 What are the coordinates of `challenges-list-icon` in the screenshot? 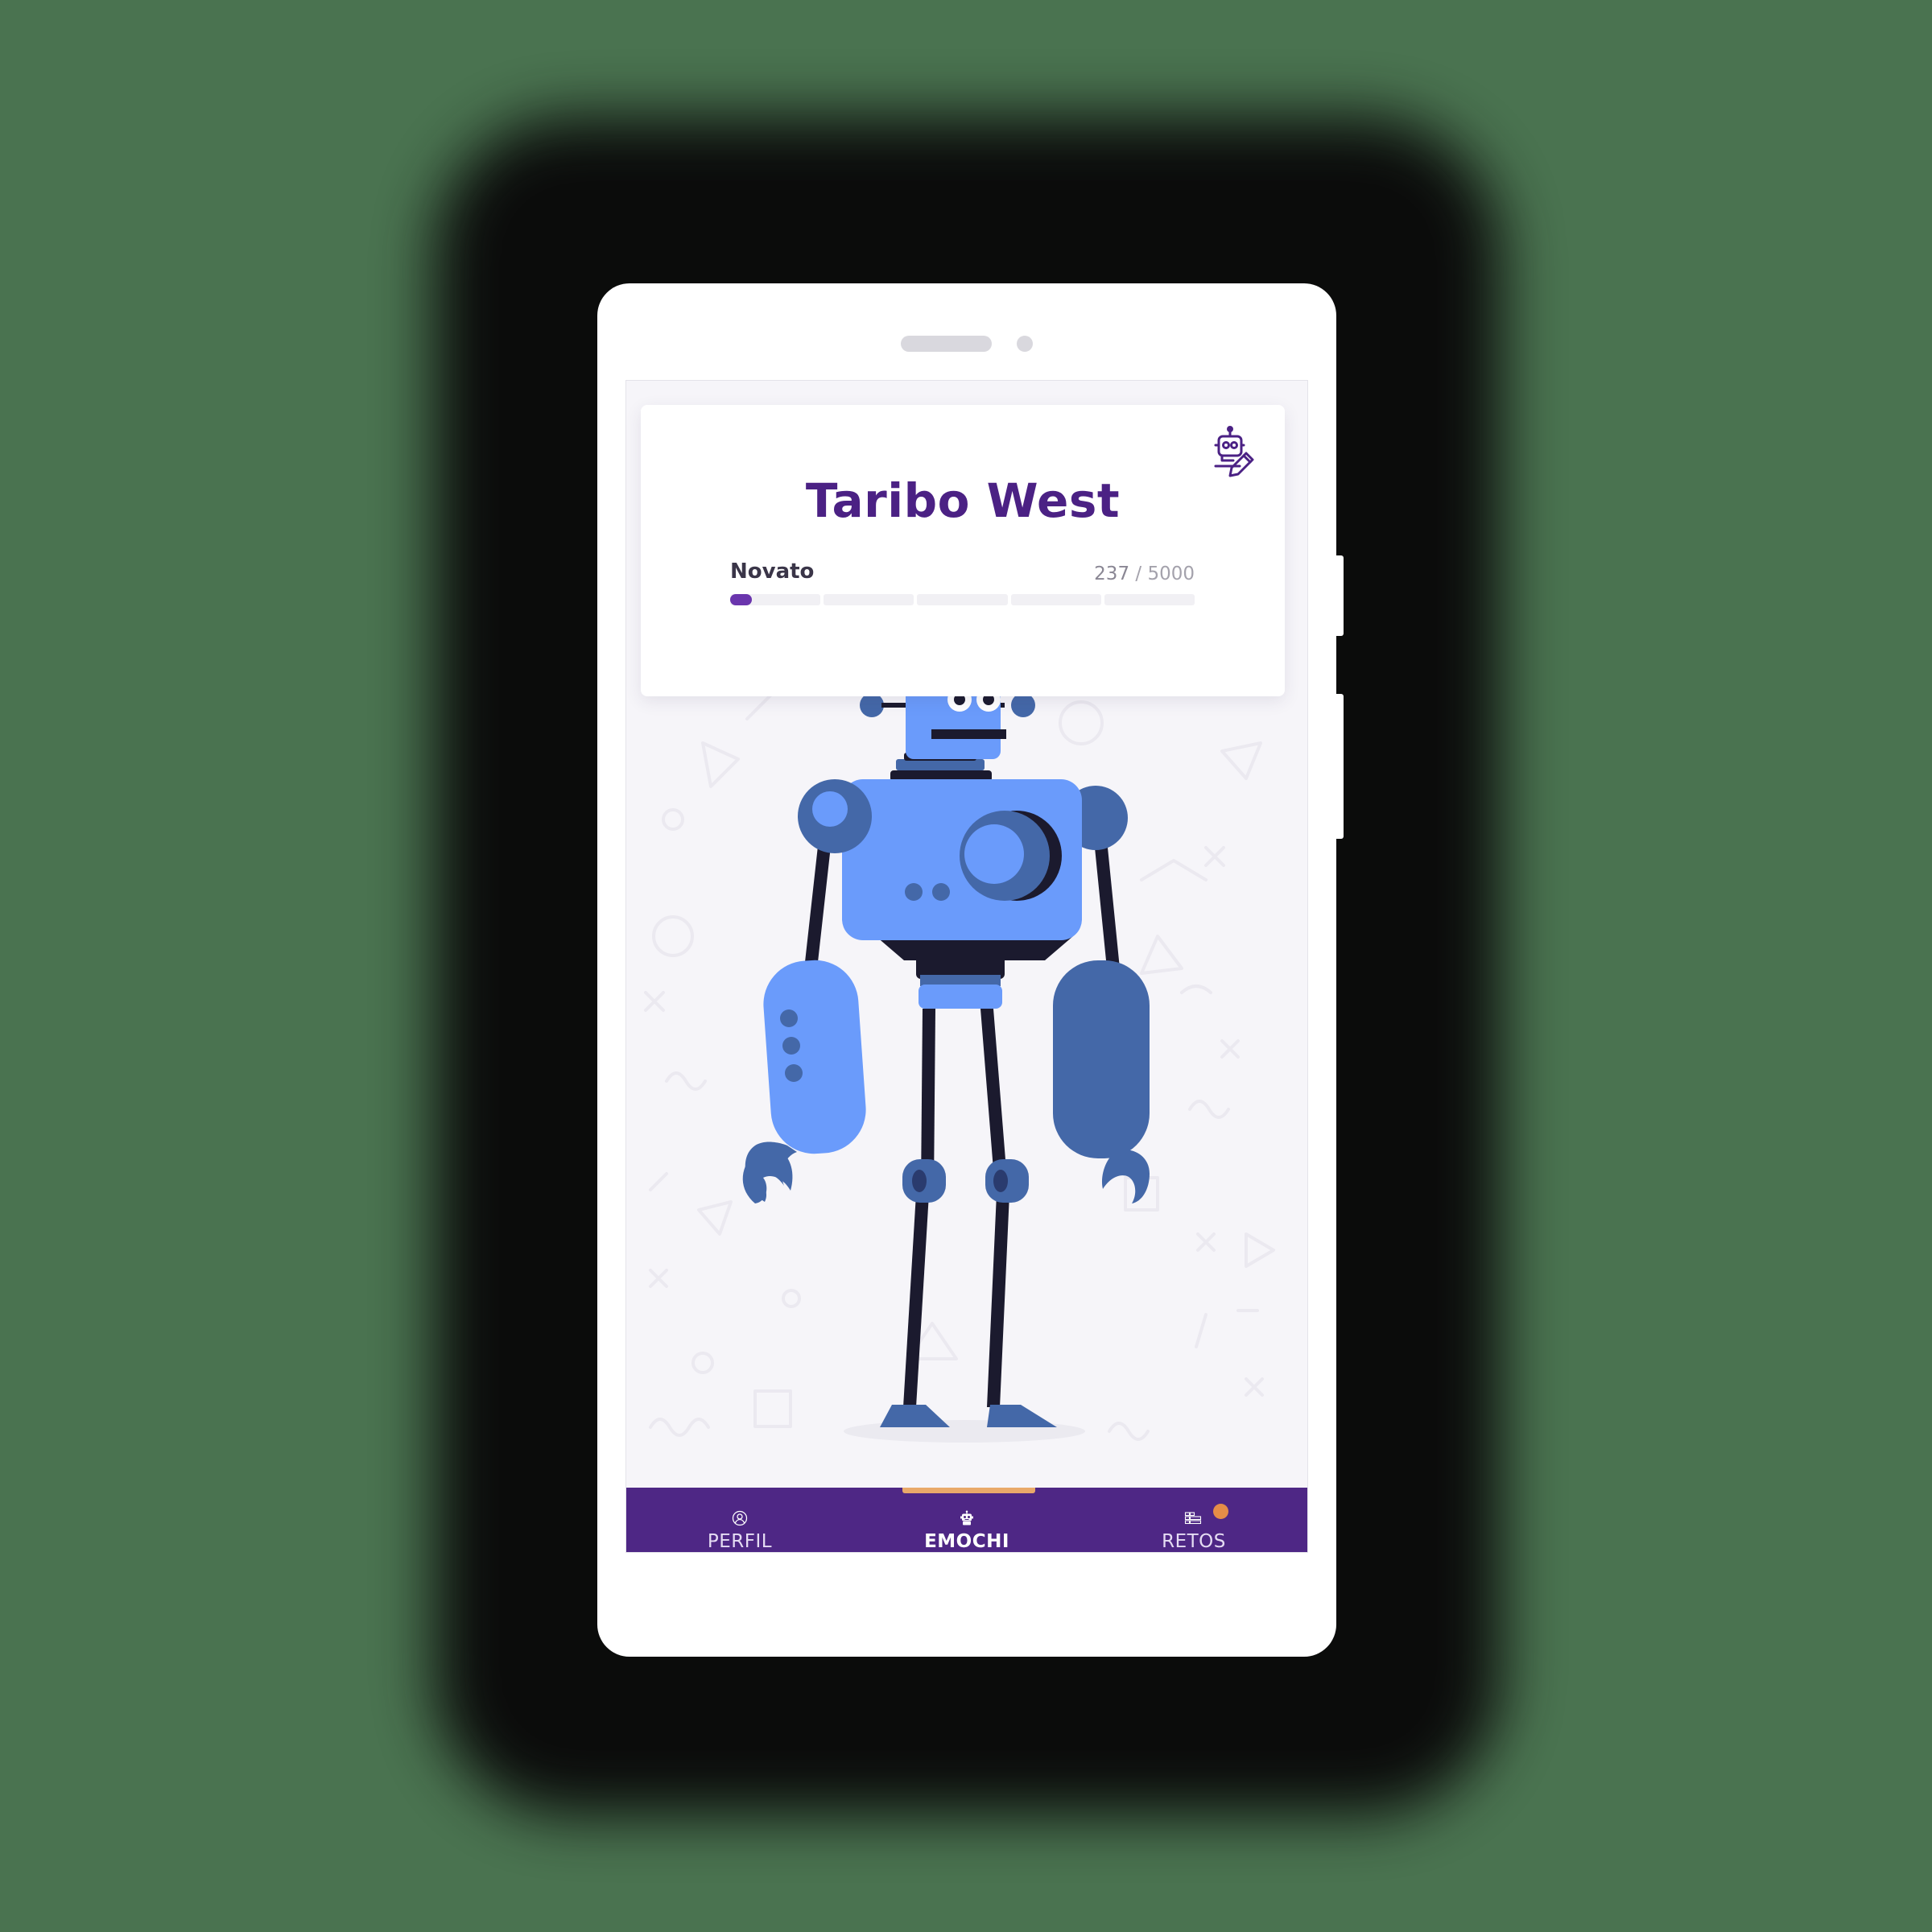 It's located at (1193, 1518).